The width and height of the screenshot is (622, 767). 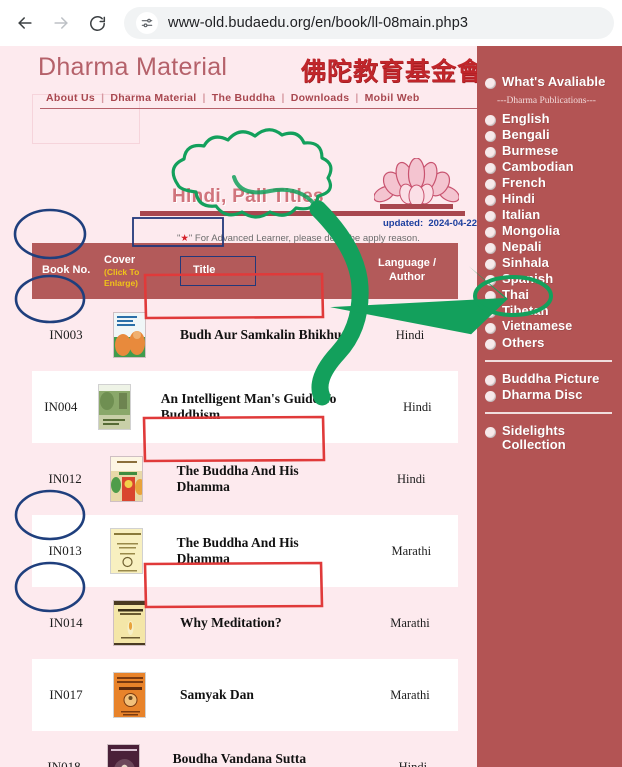 What do you see at coordinates (552, 135) in the screenshot?
I see `sidebar-item-bengali: Bengali` at bounding box center [552, 135].